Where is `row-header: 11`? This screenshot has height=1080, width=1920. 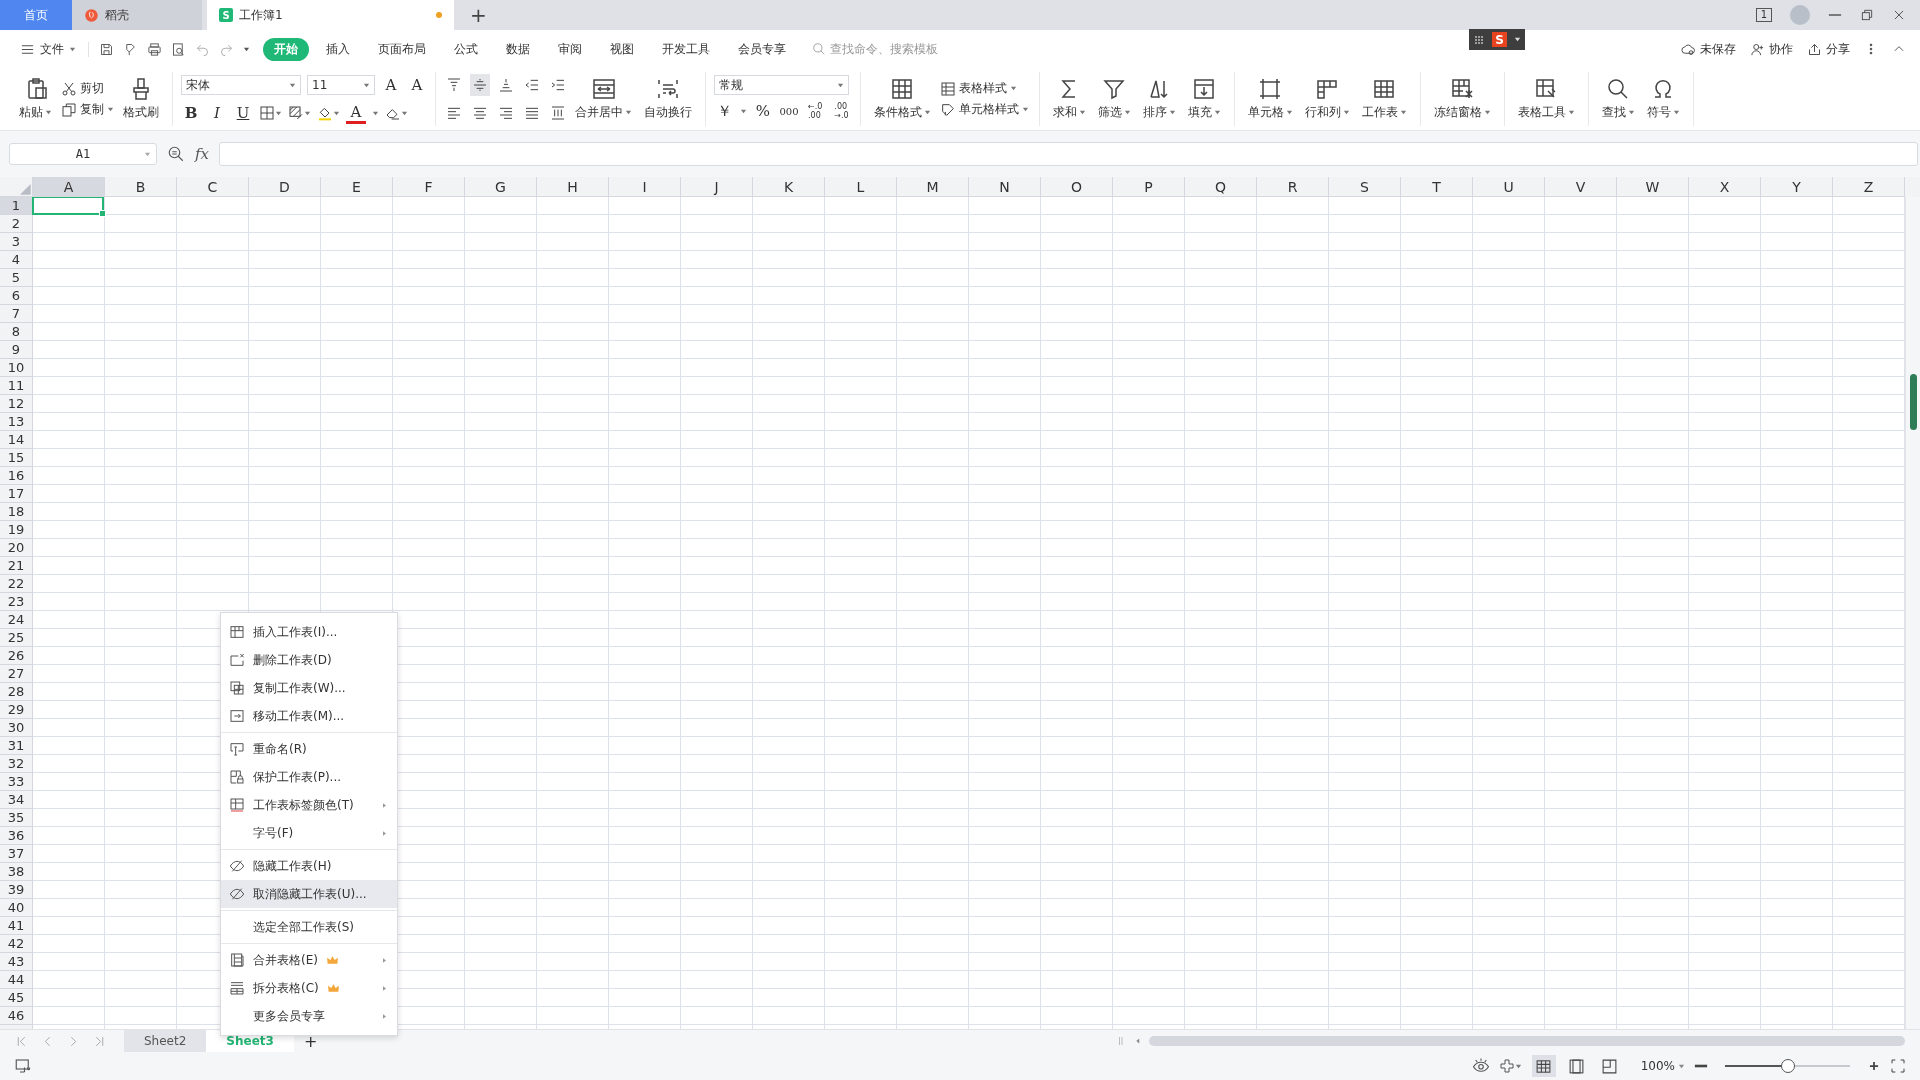 row-header: 11 is located at coordinates (16, 386).